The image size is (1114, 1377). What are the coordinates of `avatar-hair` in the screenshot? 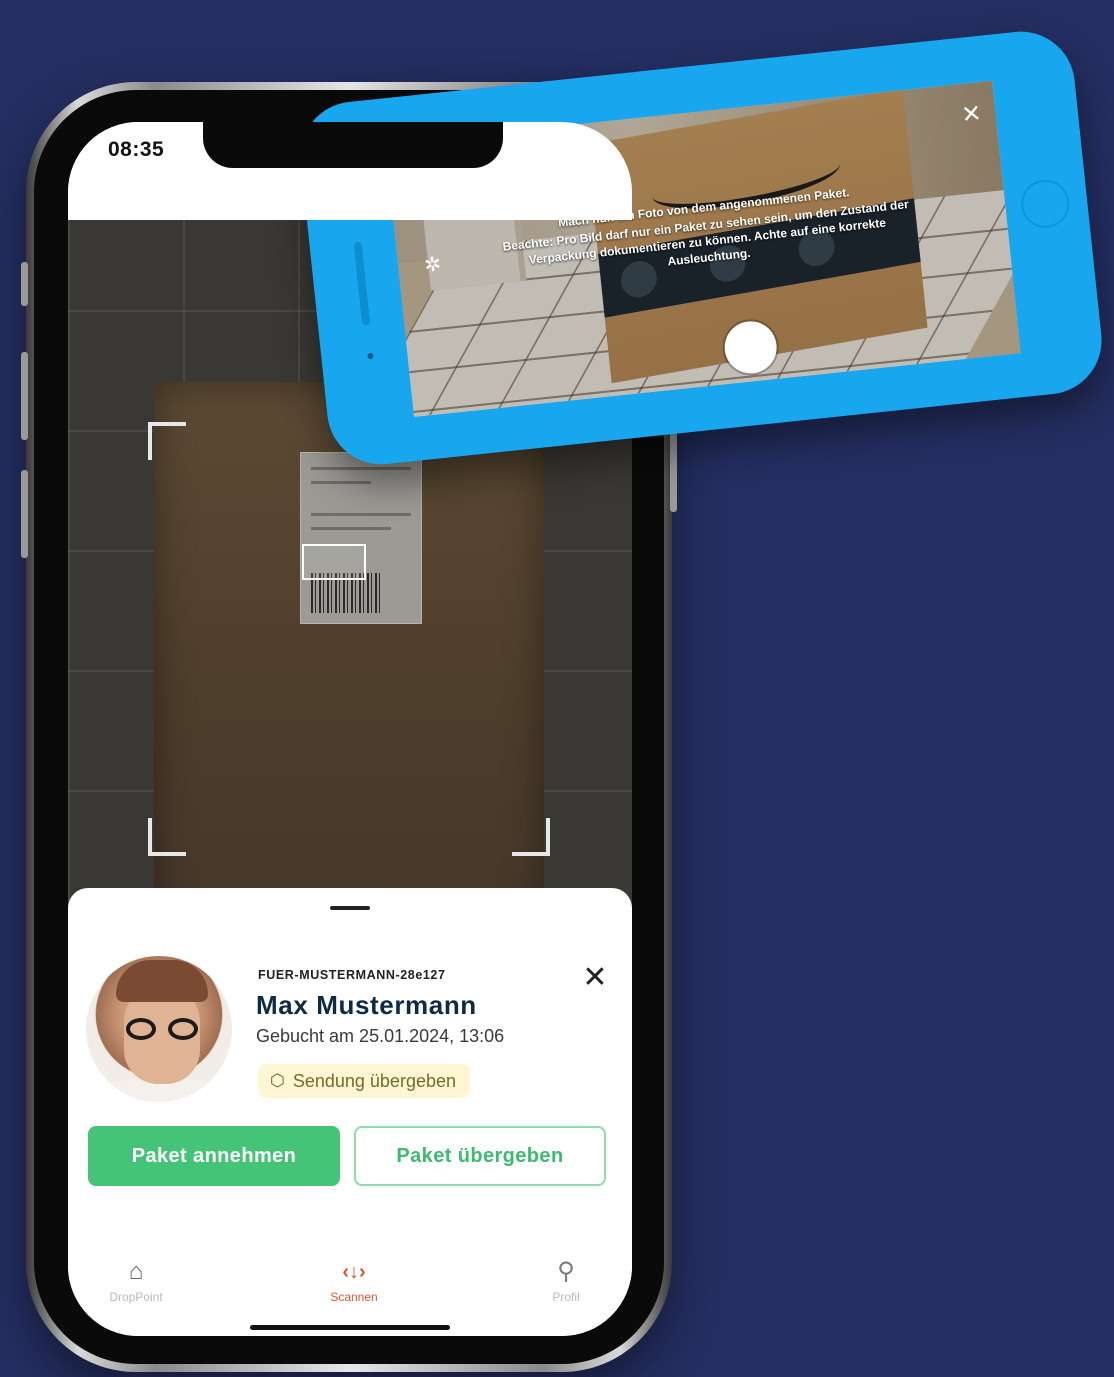 It's located at (162, 981).